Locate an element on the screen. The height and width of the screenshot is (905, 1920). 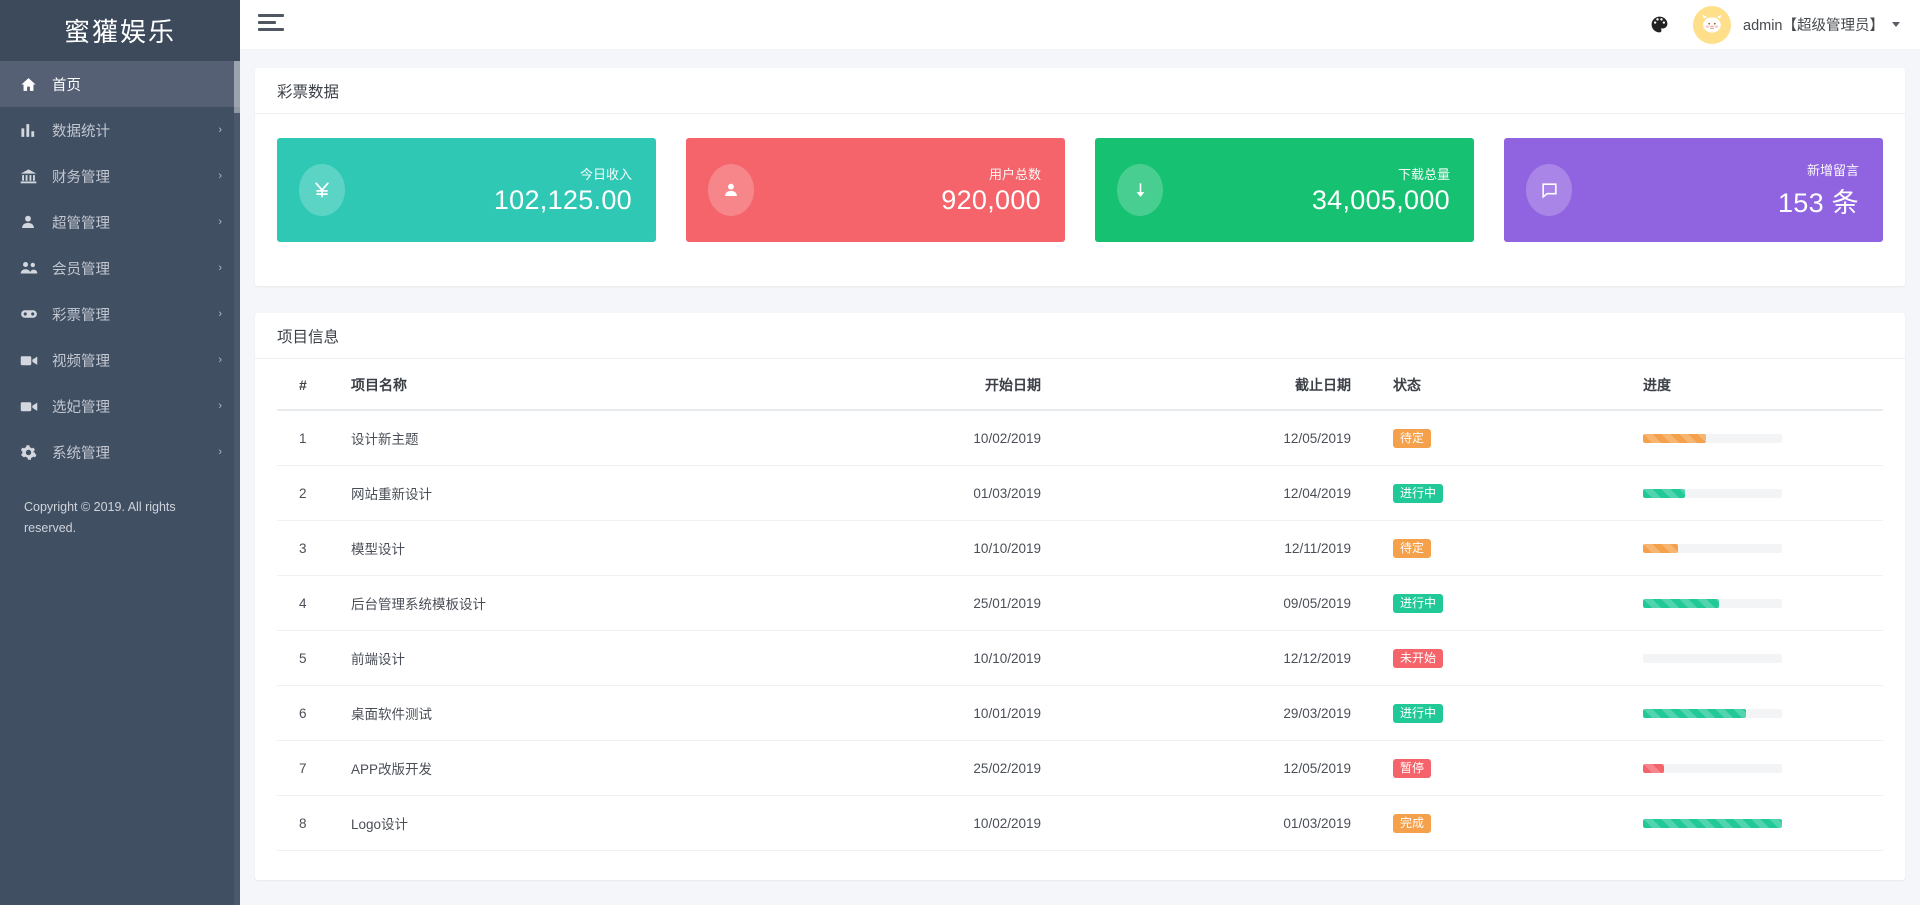
sidebar-item-2: 数据统计 › is located at coordinates (120, 130).